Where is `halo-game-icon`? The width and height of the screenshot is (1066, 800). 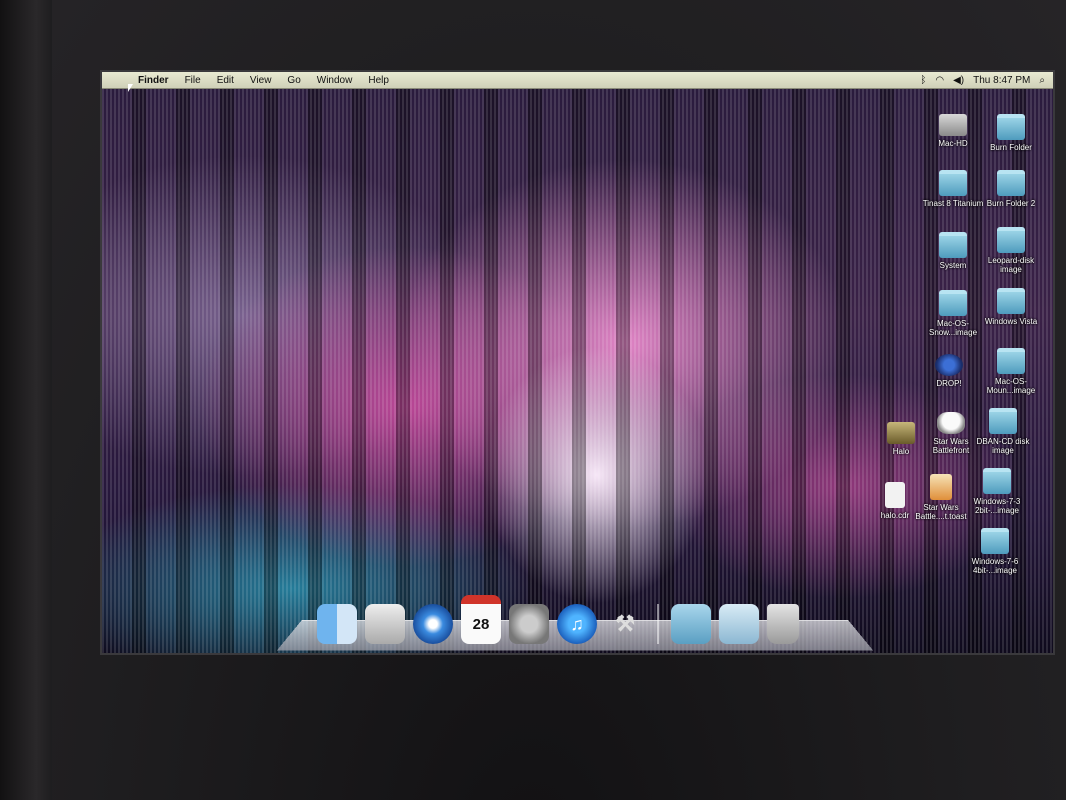
halo-game-icon is located at coordinates (901, 433).